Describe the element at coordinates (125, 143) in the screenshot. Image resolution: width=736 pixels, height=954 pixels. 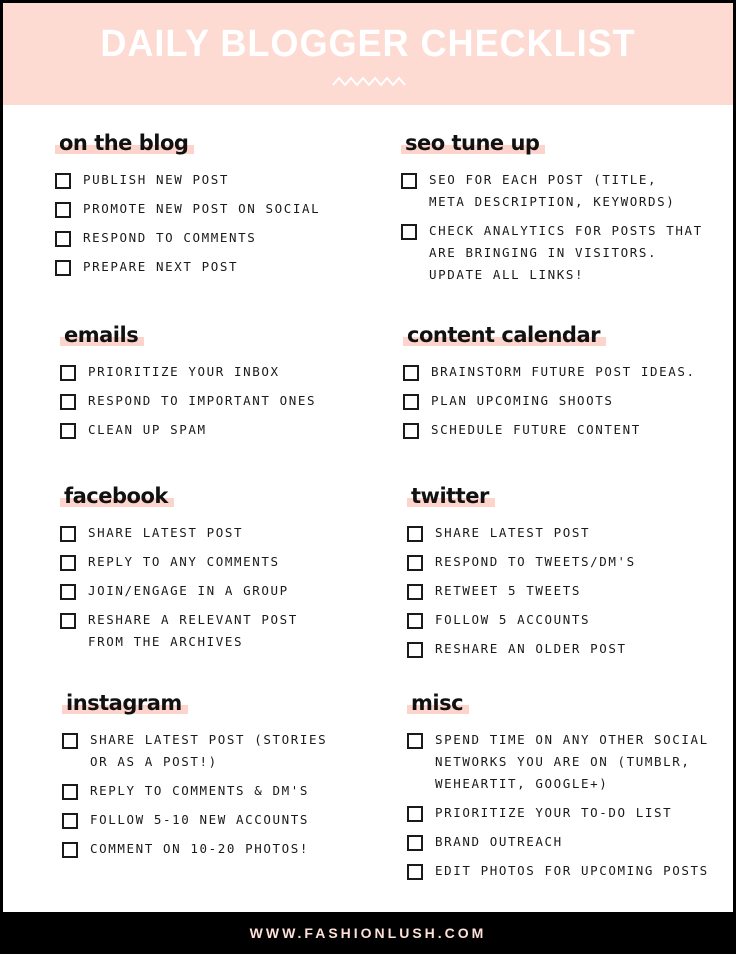
I see `section-title: on the blog` at that location.